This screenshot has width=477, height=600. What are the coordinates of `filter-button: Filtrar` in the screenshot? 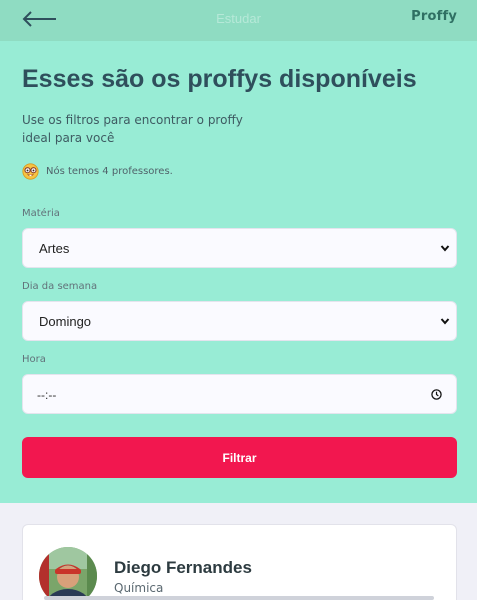 It's located at (239, 457).